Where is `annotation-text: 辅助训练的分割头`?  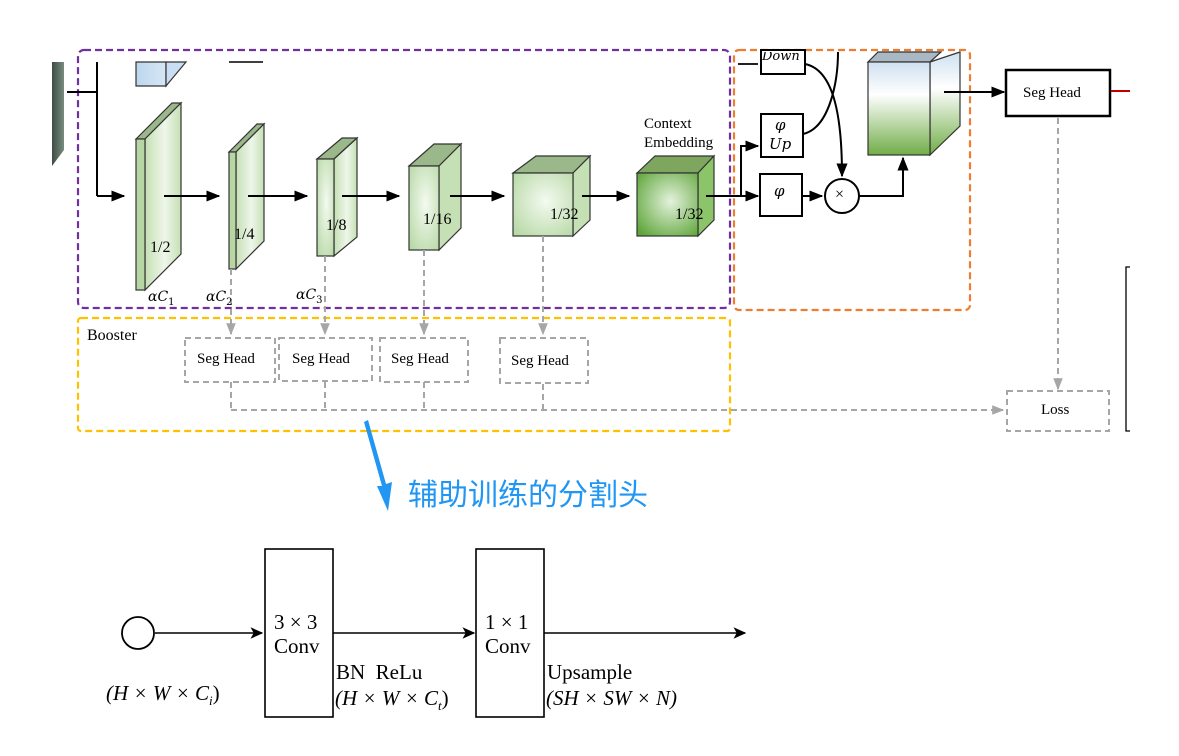
annotation-text: 辅助训练的分割头 is located at coordinates (528, 495).